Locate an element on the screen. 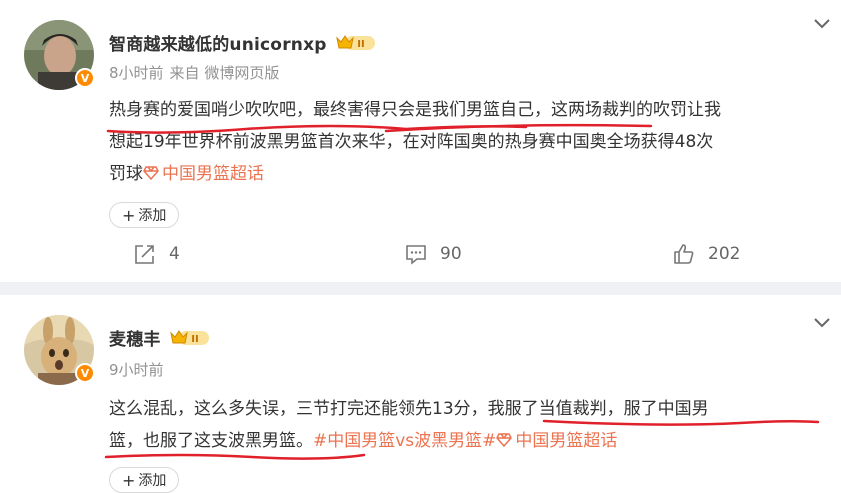 The width and height of the screenshot is (841, 493). content-line: 罚球 中国男篮超话 is located at coordinates (186, 174).